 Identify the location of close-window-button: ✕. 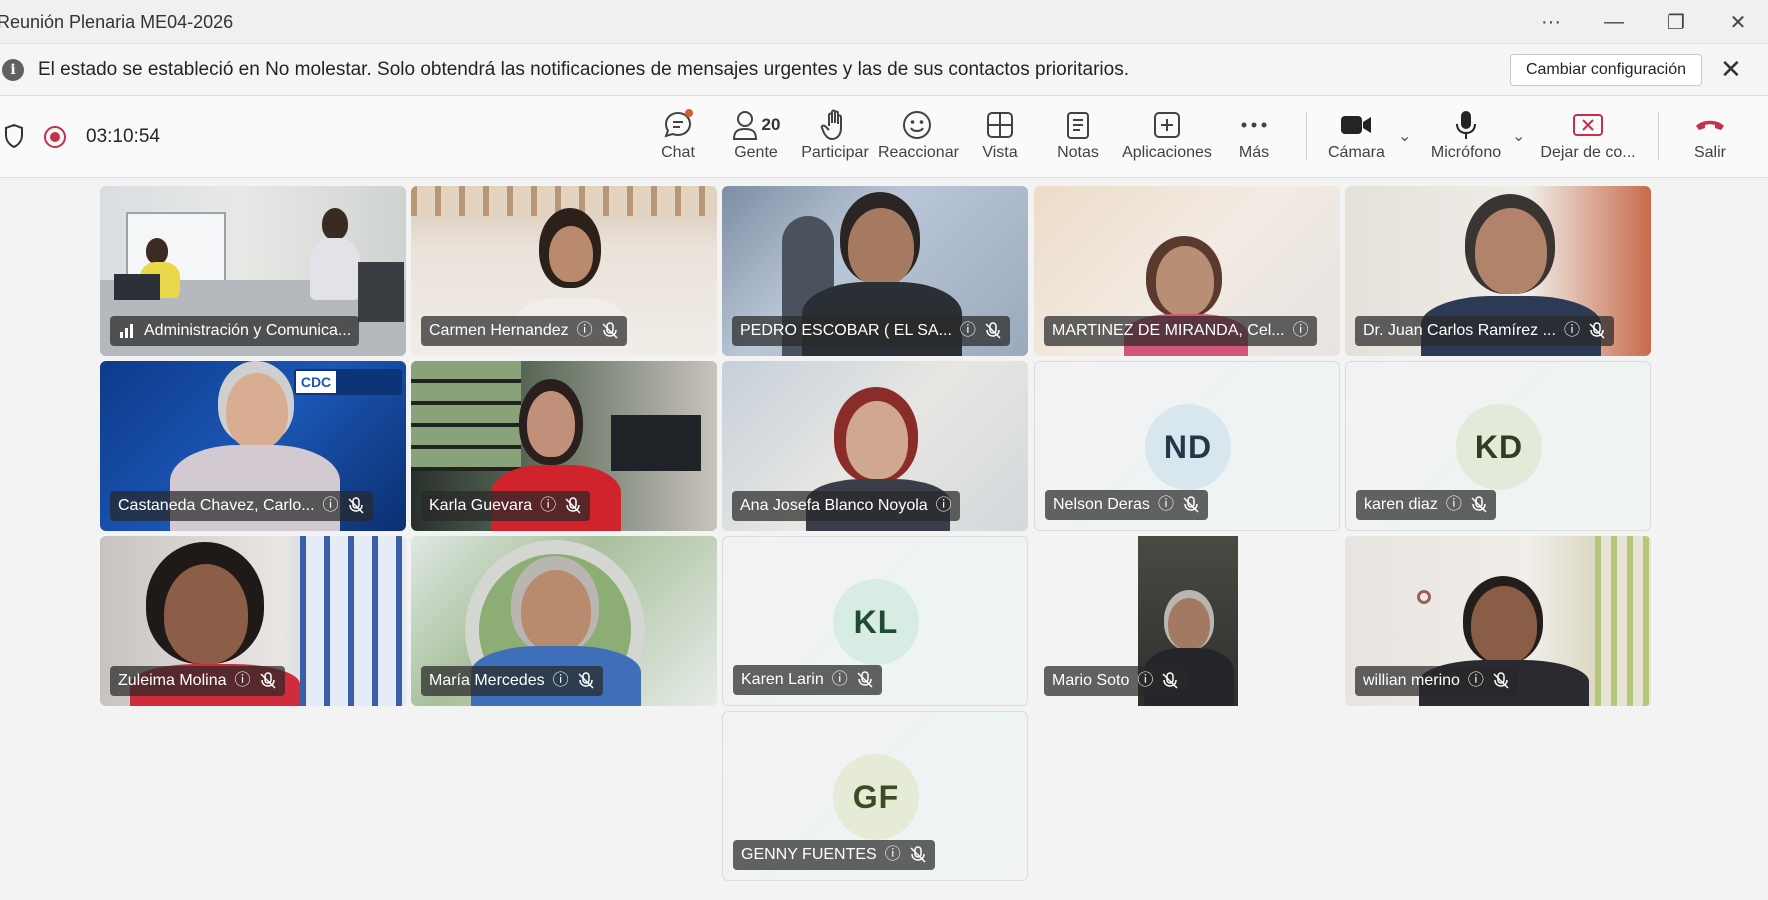
(1738, 22).